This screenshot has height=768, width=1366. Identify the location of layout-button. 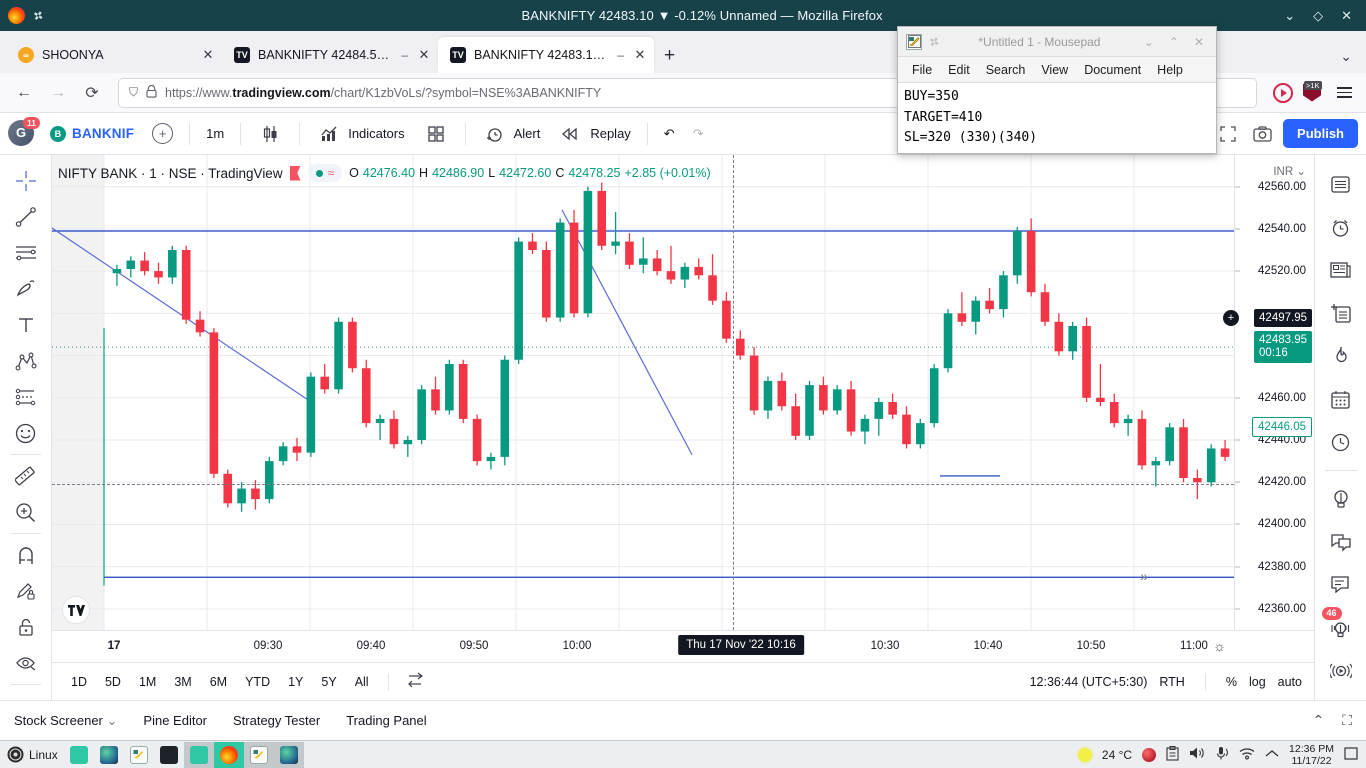
(436, 134).